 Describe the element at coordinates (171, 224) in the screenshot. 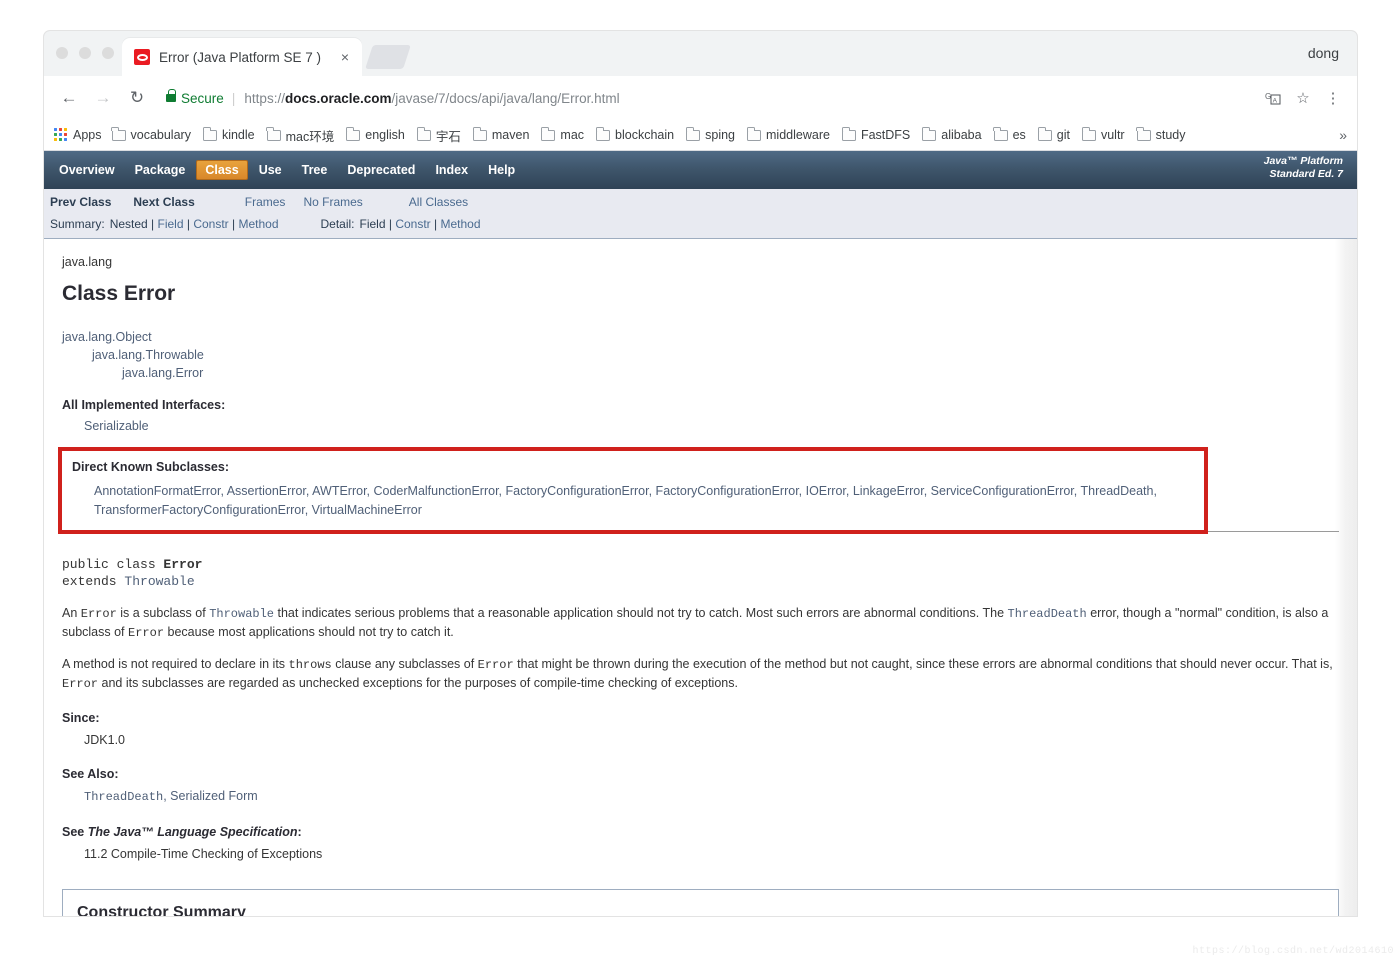

I see `summary-link-field: Field` at that location.